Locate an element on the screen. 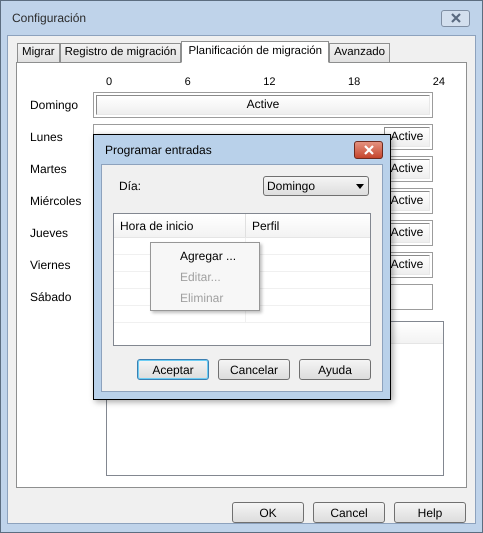 Image resolution: width=483 pixels, height=533 pixels. day-label: Domingo is located at coordinates (54, 105).